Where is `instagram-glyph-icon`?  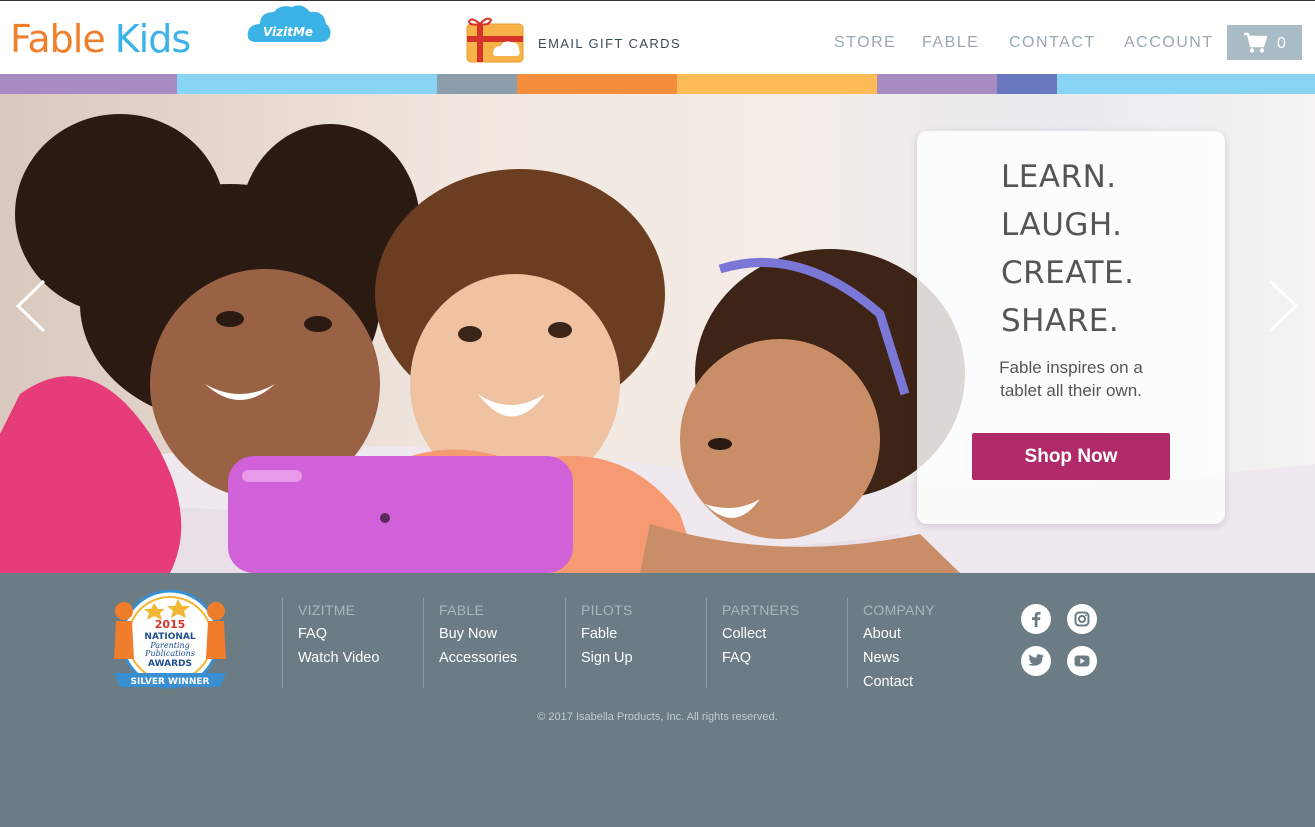 instagram-glyph-icon is located at coordinates (1082, 619).